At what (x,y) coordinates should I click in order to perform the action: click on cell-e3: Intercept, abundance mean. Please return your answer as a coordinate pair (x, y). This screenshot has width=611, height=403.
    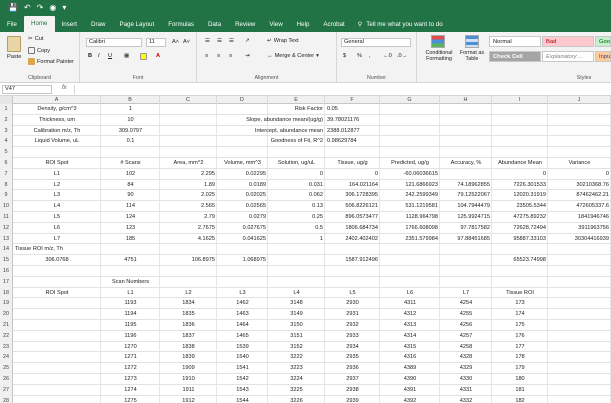
    Looking at the image, I should click on (242, 131).